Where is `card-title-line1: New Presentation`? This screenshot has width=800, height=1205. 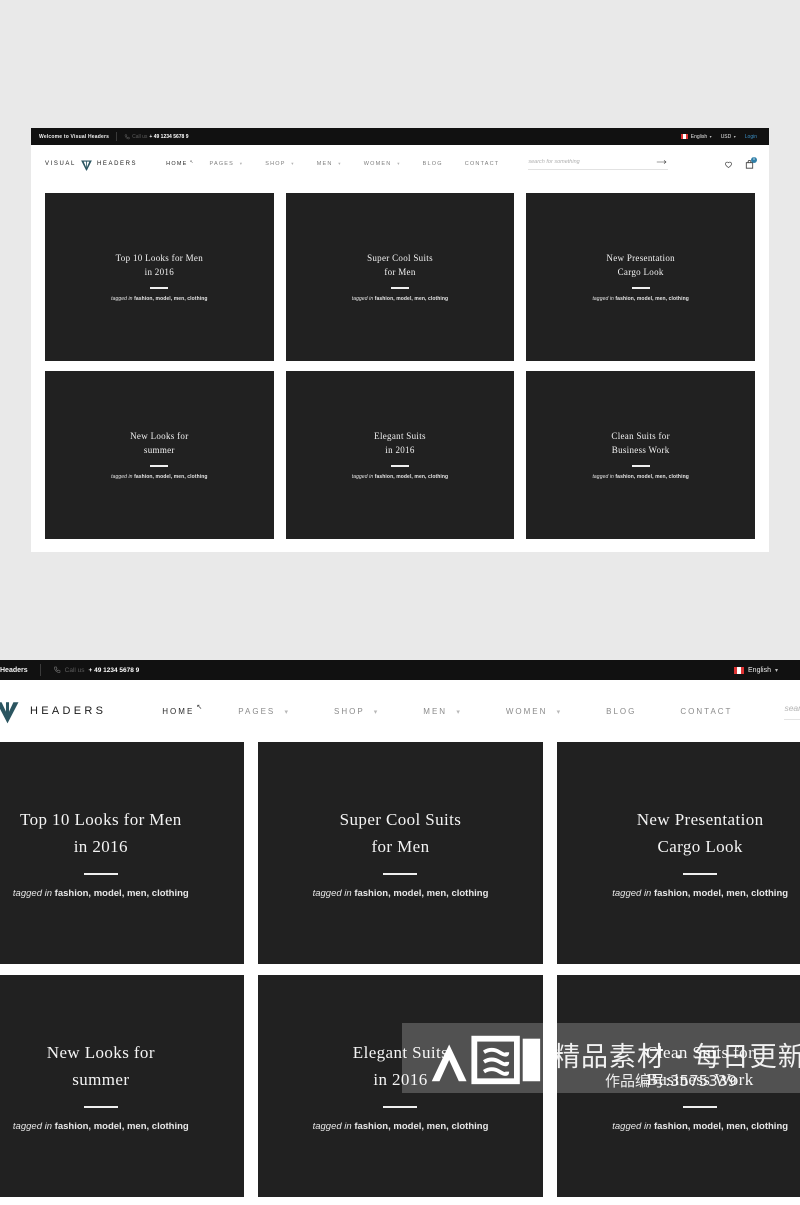 card-title-line1: New Presentation is located at coordinates (640, 258).